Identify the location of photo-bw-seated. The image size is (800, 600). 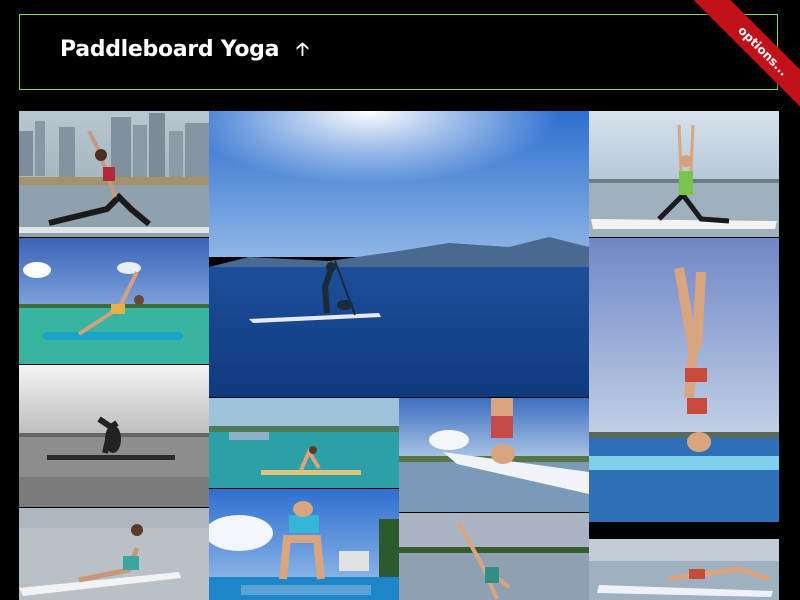
(114, 554).